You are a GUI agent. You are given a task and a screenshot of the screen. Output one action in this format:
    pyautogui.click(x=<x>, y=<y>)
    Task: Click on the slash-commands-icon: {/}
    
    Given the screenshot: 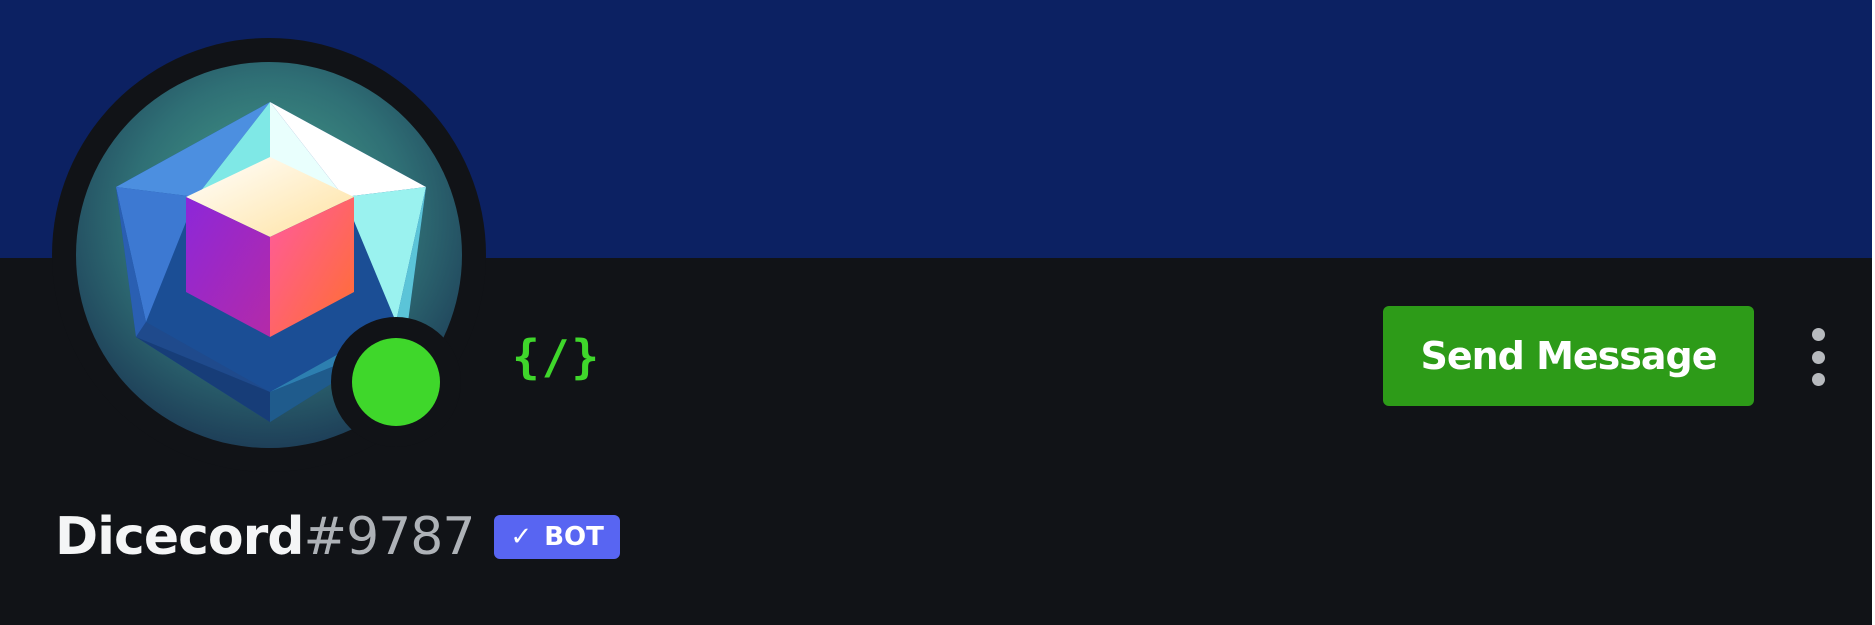 What is the action you would take?
    pyautogui.click(x=556, y=357)
    